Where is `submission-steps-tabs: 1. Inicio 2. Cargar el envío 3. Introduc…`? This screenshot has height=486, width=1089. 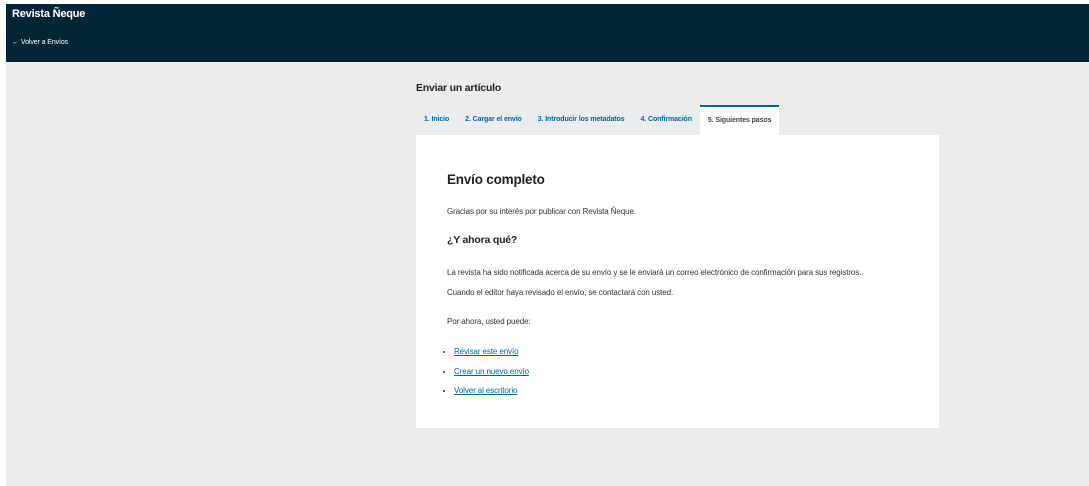
submission-steps-tabs: 1. Inicio 2. Cargar el envío 3. Introduc… is located at coordinates (598, 120).